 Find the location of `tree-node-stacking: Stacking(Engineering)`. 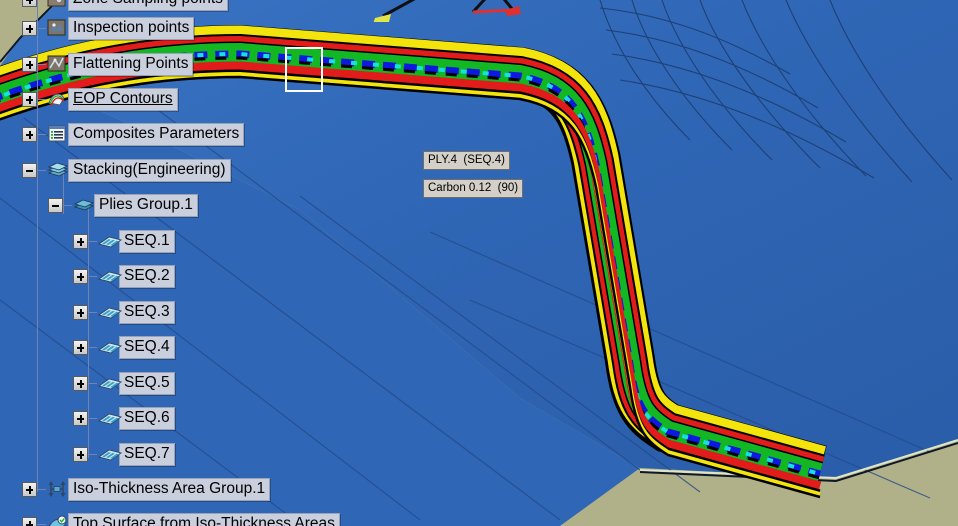

tree-node-stacking: Stacking(Engineering) is located at coordinates (126, 170).